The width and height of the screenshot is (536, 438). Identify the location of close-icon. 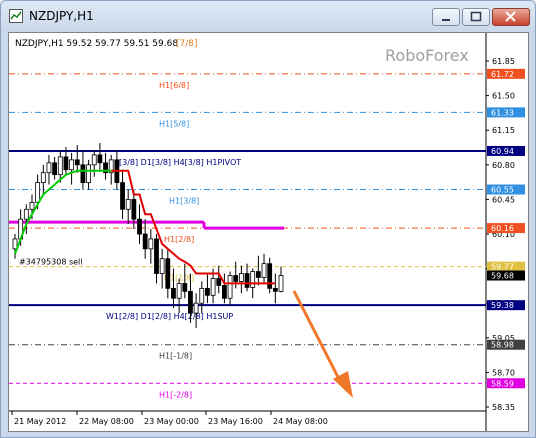
(510, 16).